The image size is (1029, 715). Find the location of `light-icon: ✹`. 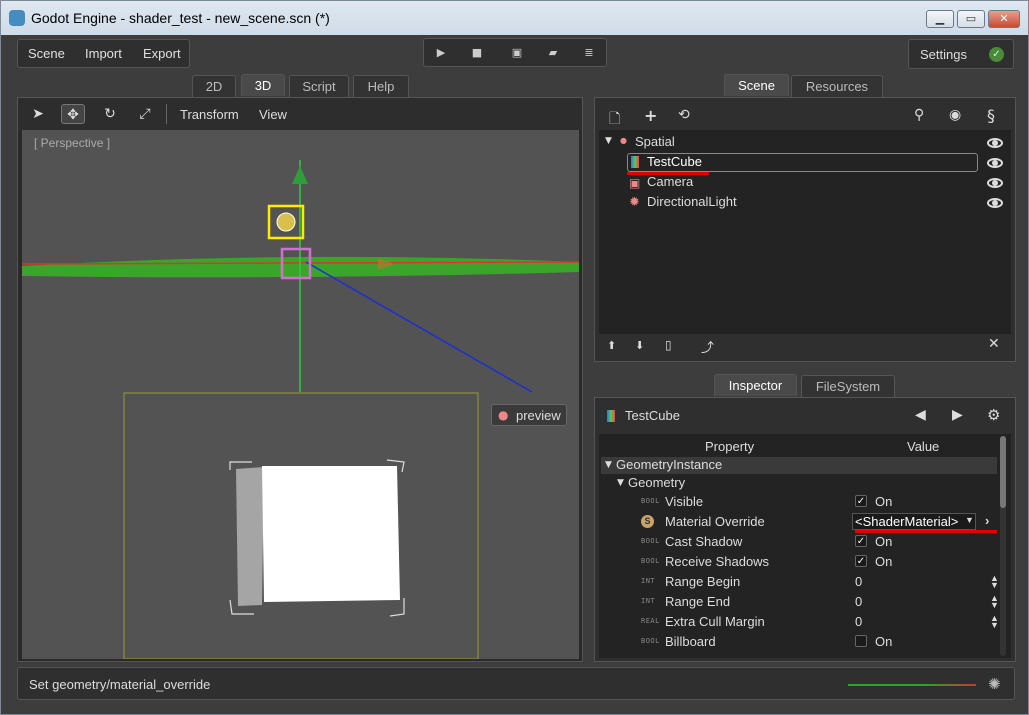

light-icon: ✹ is located at coordinates (634, 202).